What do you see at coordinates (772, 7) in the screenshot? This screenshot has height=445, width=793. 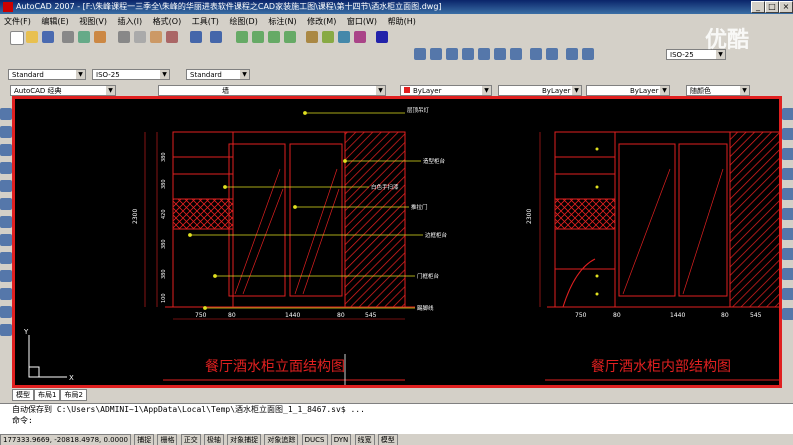 I see `maximize-button: □` at bounding box center [772, 7].